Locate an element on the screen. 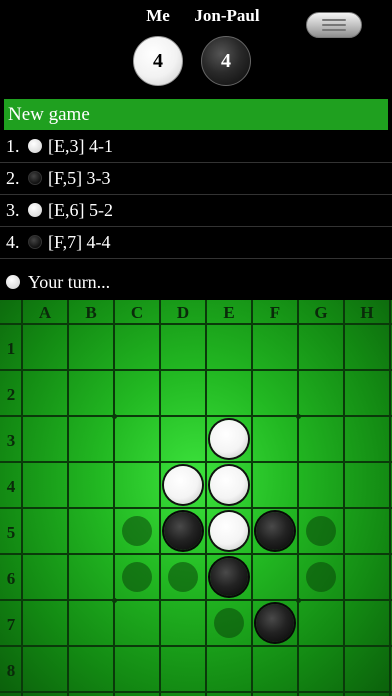 The image size is (392, 696). column-label: B is located at coordinates (91, 312).